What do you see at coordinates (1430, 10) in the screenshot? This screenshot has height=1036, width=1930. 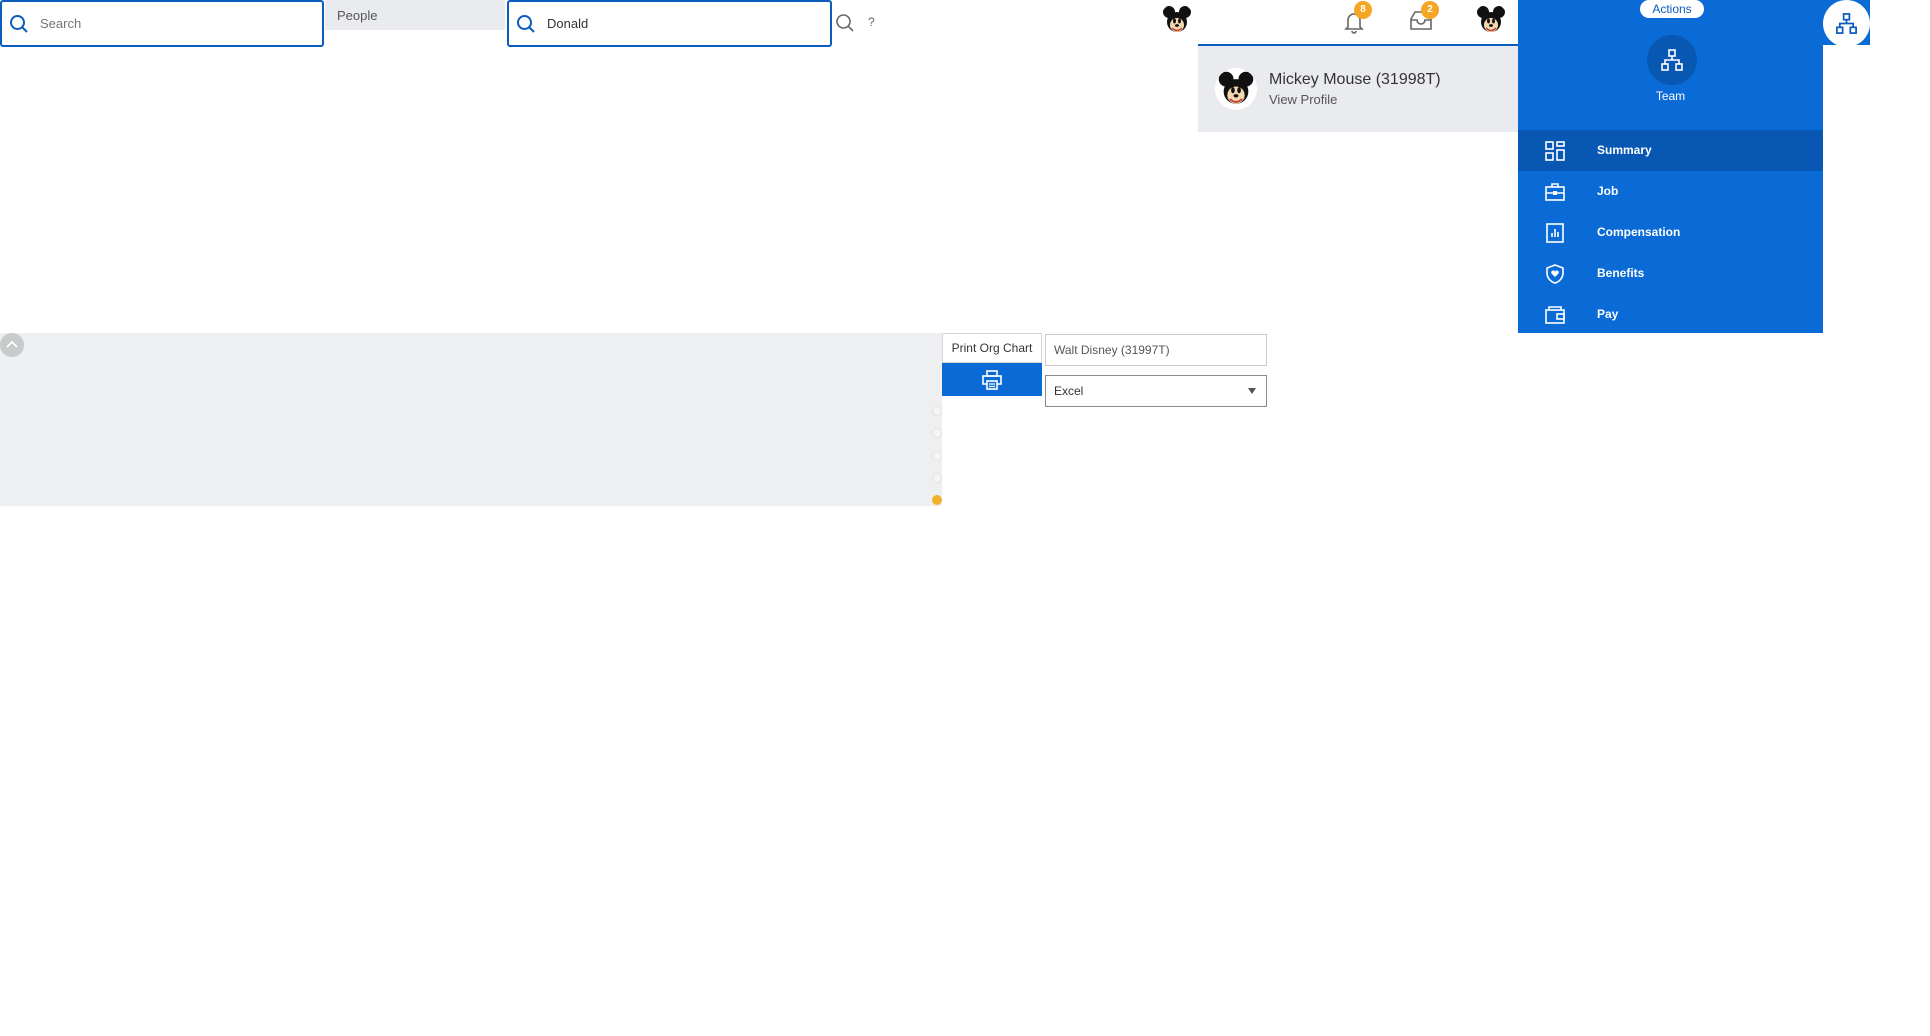 I see `inbox-badge: 2` at bounding box center [1430, 10].